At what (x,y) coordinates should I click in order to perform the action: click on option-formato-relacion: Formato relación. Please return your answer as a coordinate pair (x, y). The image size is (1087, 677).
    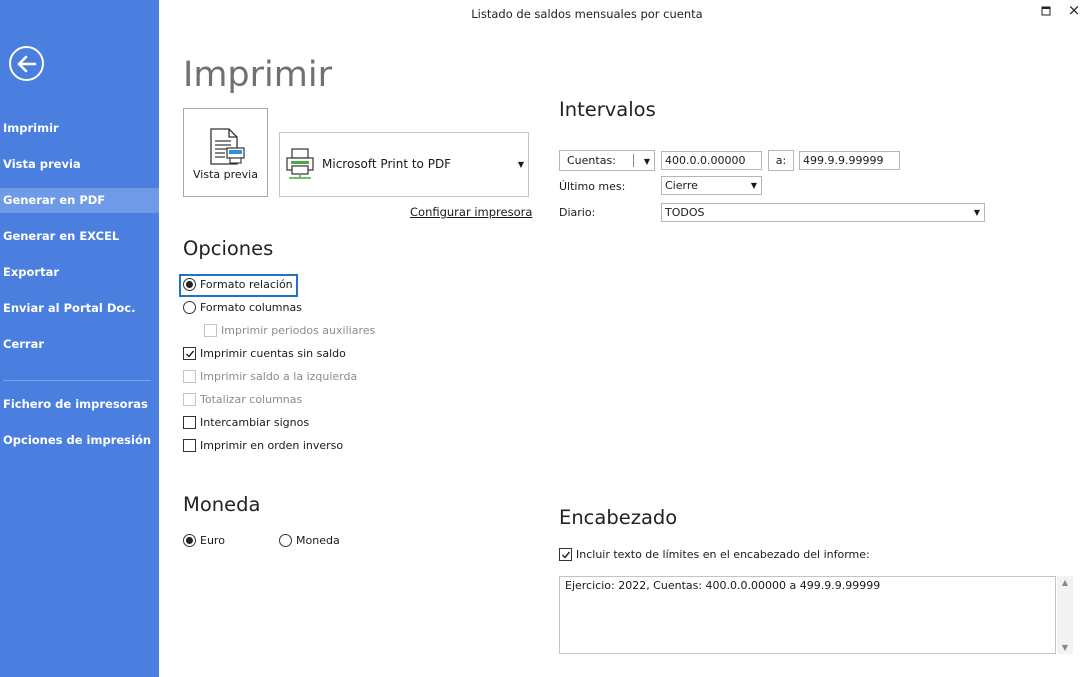
    Looking at the image, I should click on (238, 284).